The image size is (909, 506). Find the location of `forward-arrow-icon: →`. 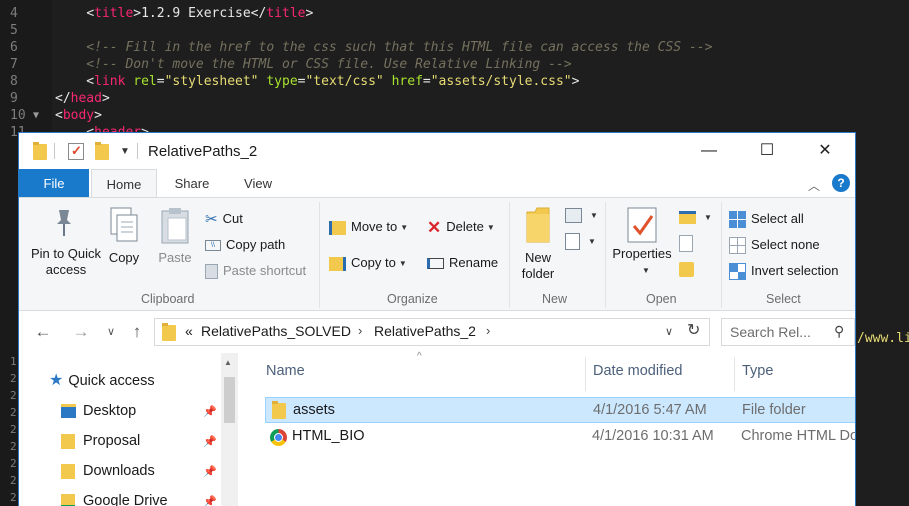

forward-arrow-icon: → is located at coordinates (81, 332).